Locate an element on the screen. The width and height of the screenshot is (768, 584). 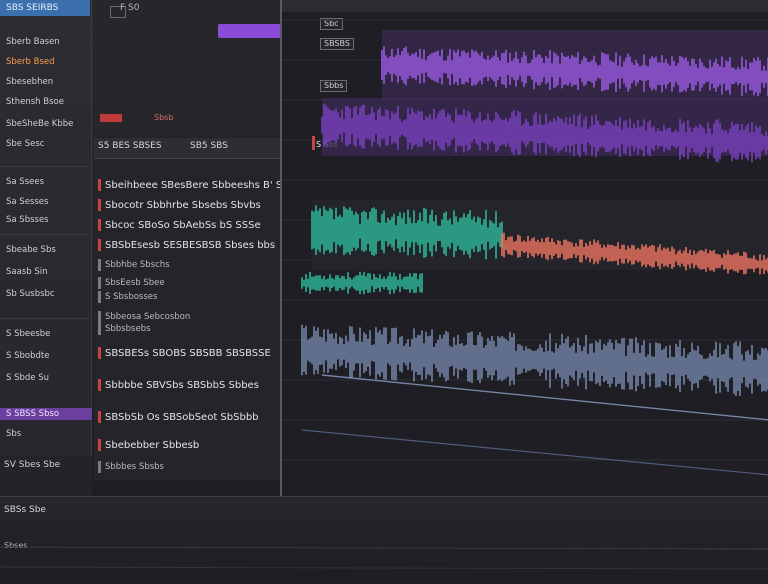
sidebar-item: Sberb Bsed is located at coordinates (46, 62).